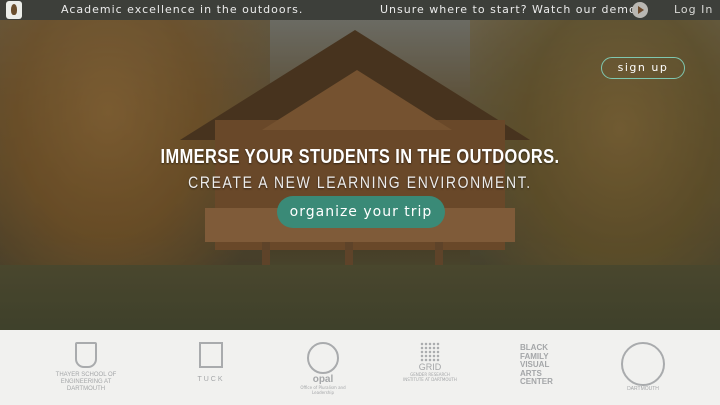 The image size is (720, 405). Describe the element at coordinates (430, 352) in the screenshot. I see `grid-dots-icon` at that location.